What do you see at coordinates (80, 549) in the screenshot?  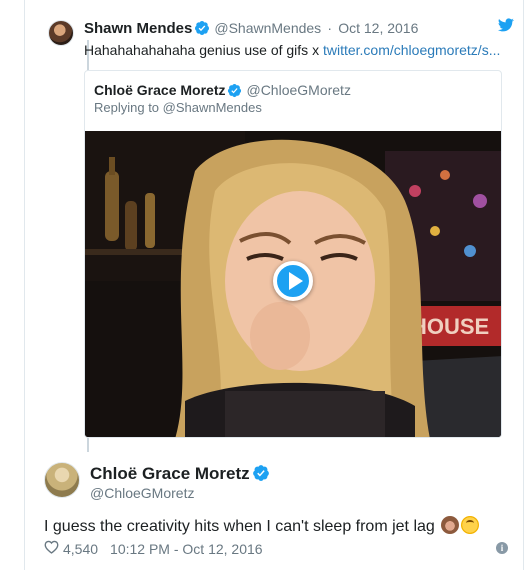 I see `likes-count: 4,540` at bounding box center [80, 549].